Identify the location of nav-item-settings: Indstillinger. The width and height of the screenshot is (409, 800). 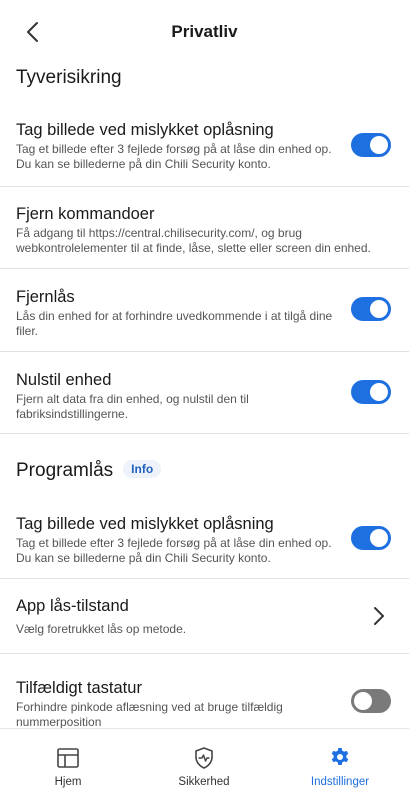
(340, 764).